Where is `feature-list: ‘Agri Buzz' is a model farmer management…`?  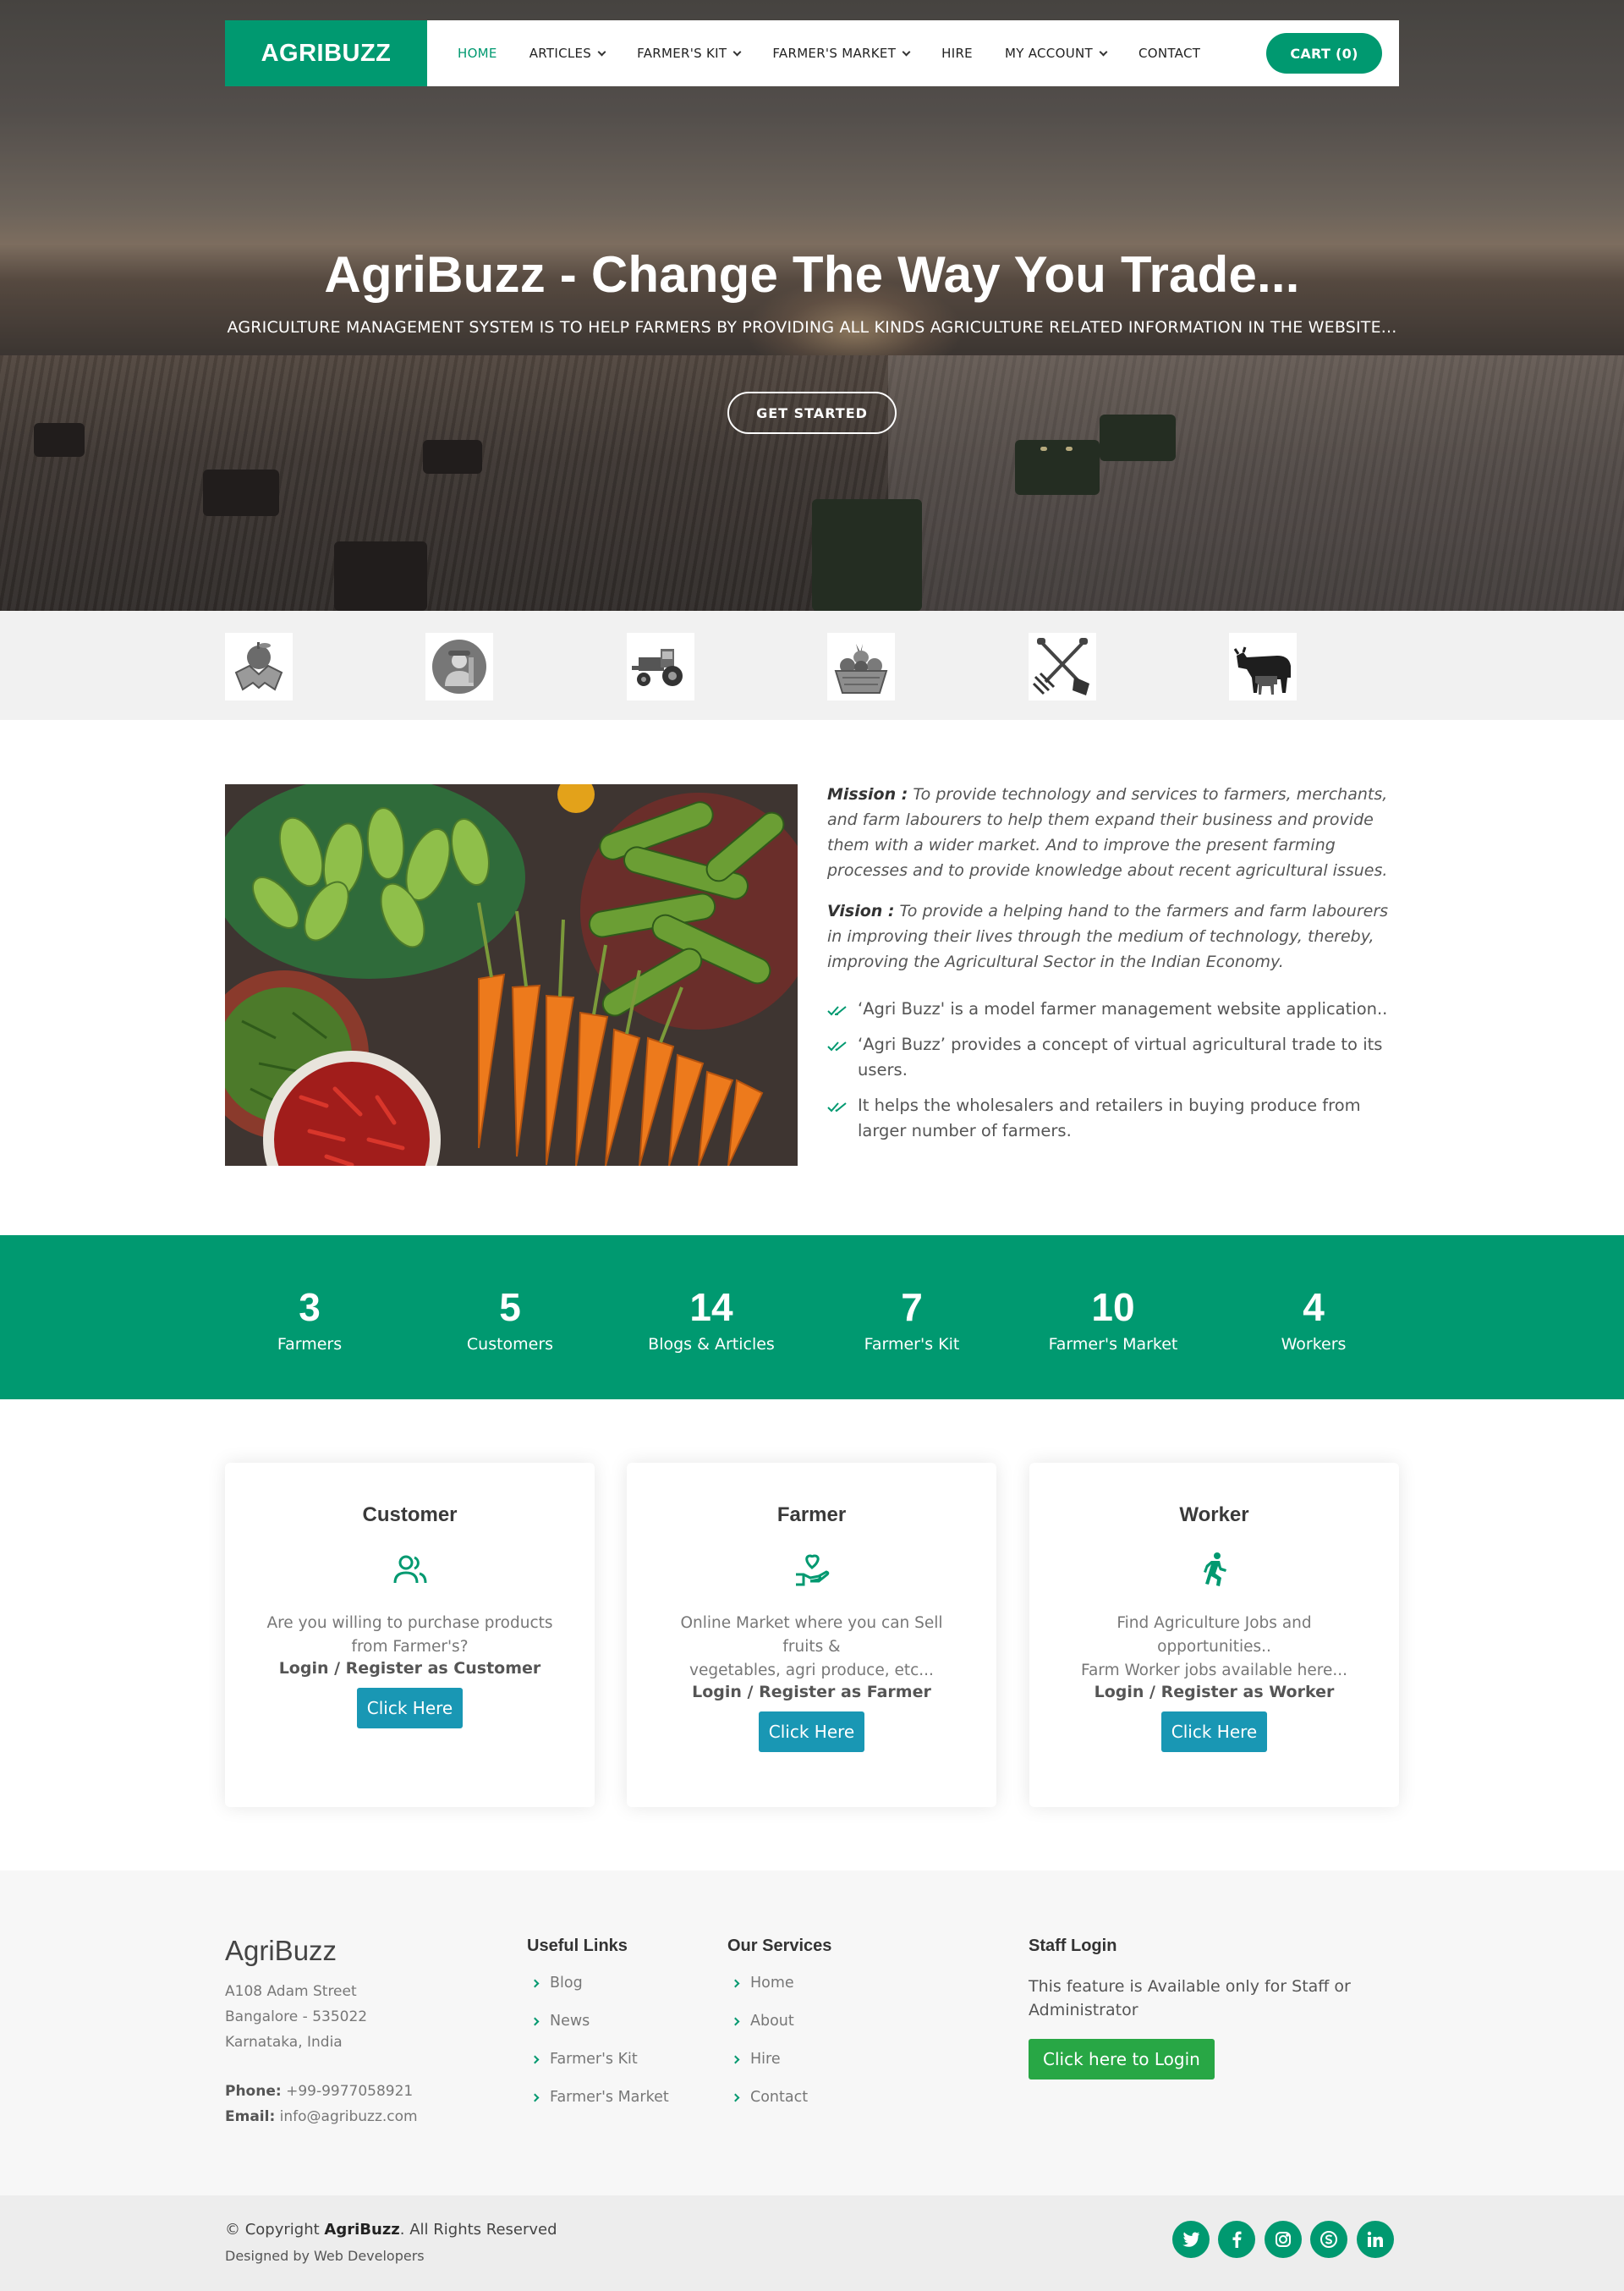
feature-list: ‘Agri Buzz' is a model farmer management… is located at coordinates (1113, 1070).